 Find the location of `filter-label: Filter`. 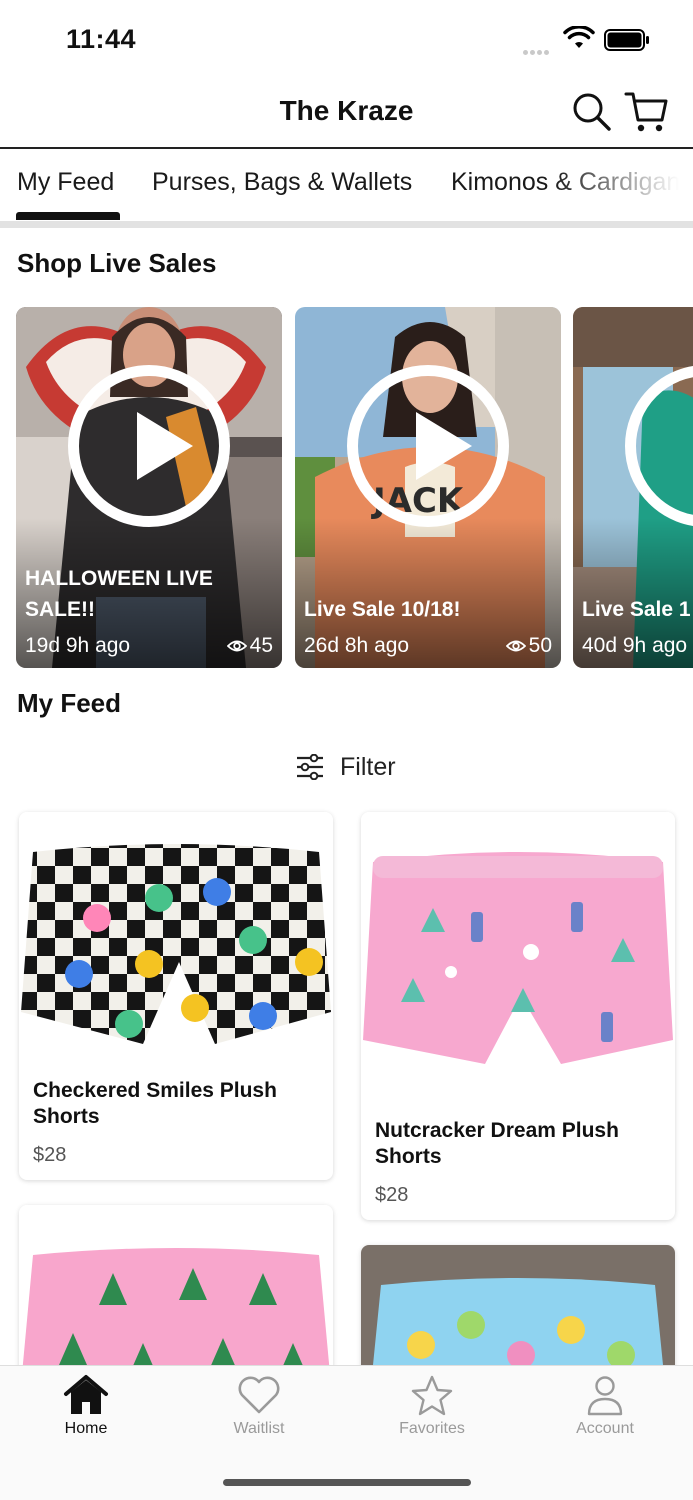

filter-label: Filter is located at coordinates (368, 766).